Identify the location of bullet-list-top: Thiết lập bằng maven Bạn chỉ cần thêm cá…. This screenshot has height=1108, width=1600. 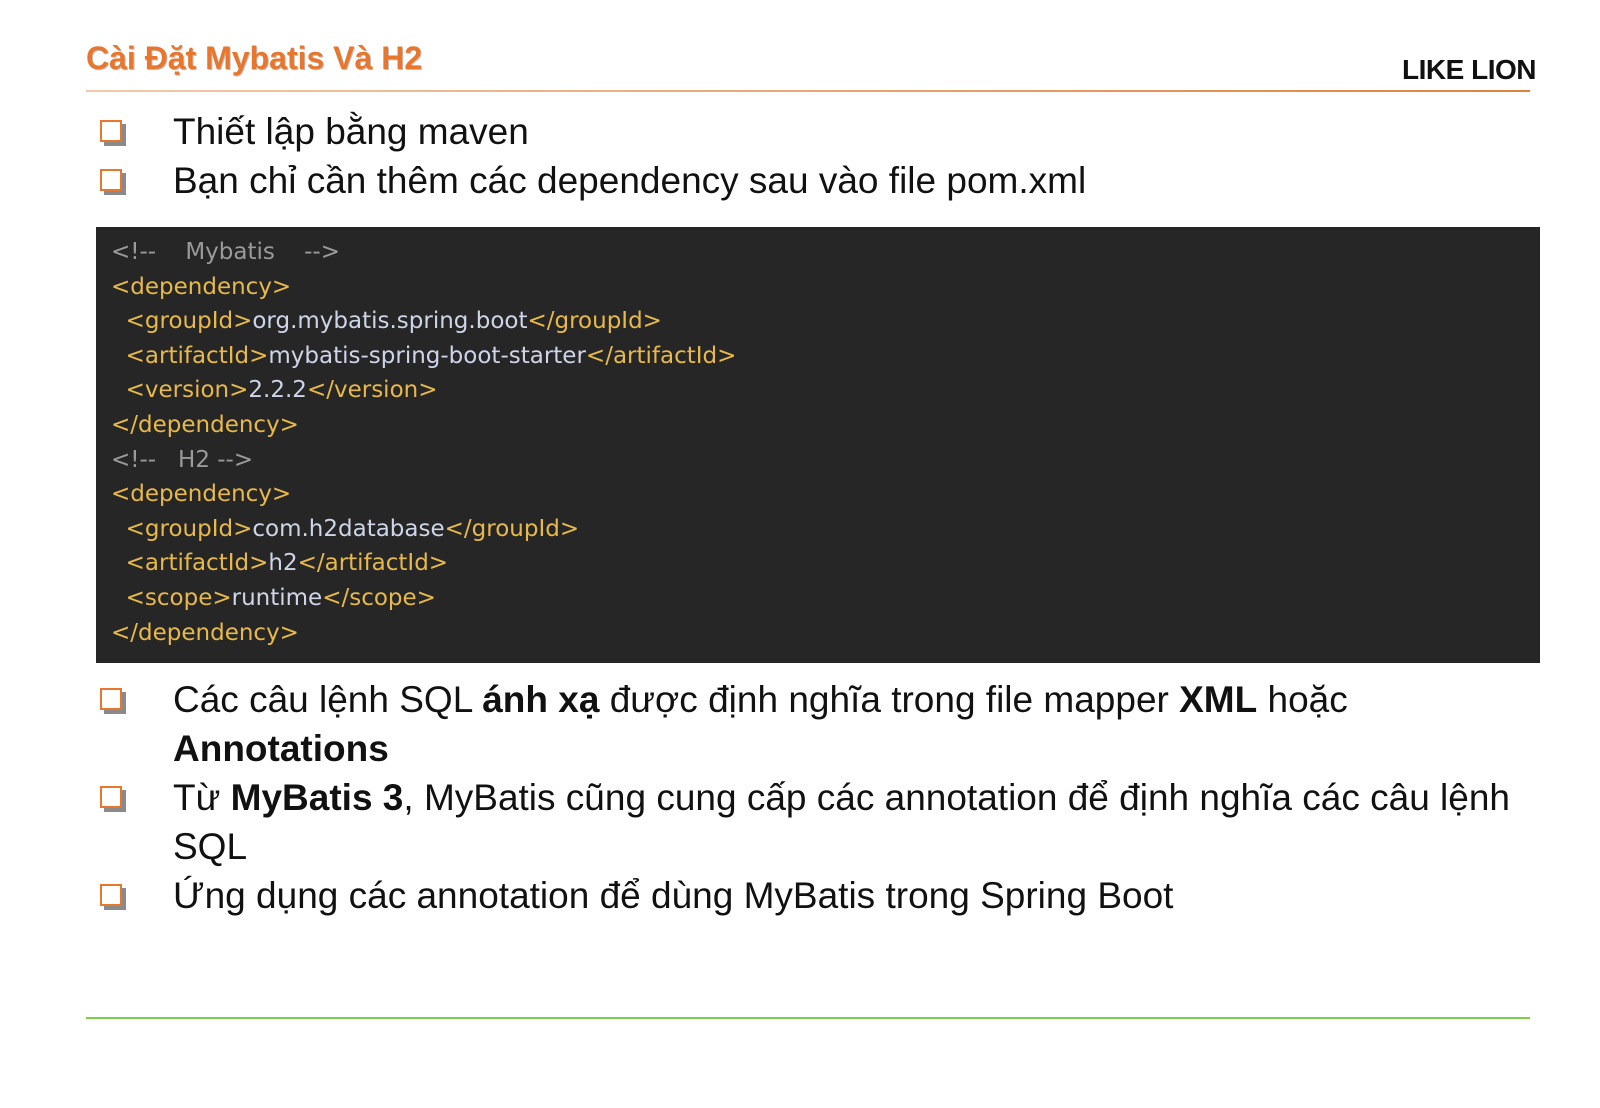
(800, 156).